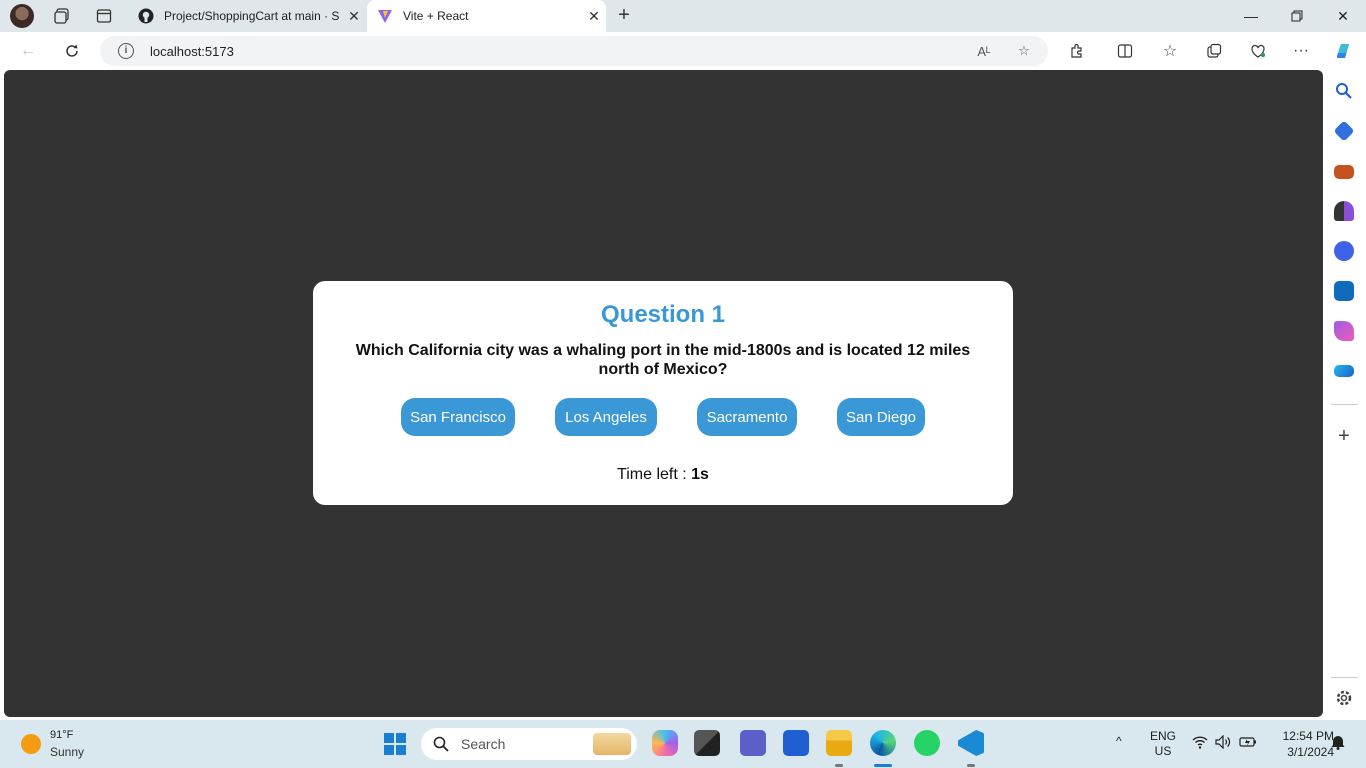 The width and height of the screenshot is (1366, 768). Describe the element at coordinates (606, 417) in the screenshot. I see `option-button-los-angeles: Los Angeles` at that location.